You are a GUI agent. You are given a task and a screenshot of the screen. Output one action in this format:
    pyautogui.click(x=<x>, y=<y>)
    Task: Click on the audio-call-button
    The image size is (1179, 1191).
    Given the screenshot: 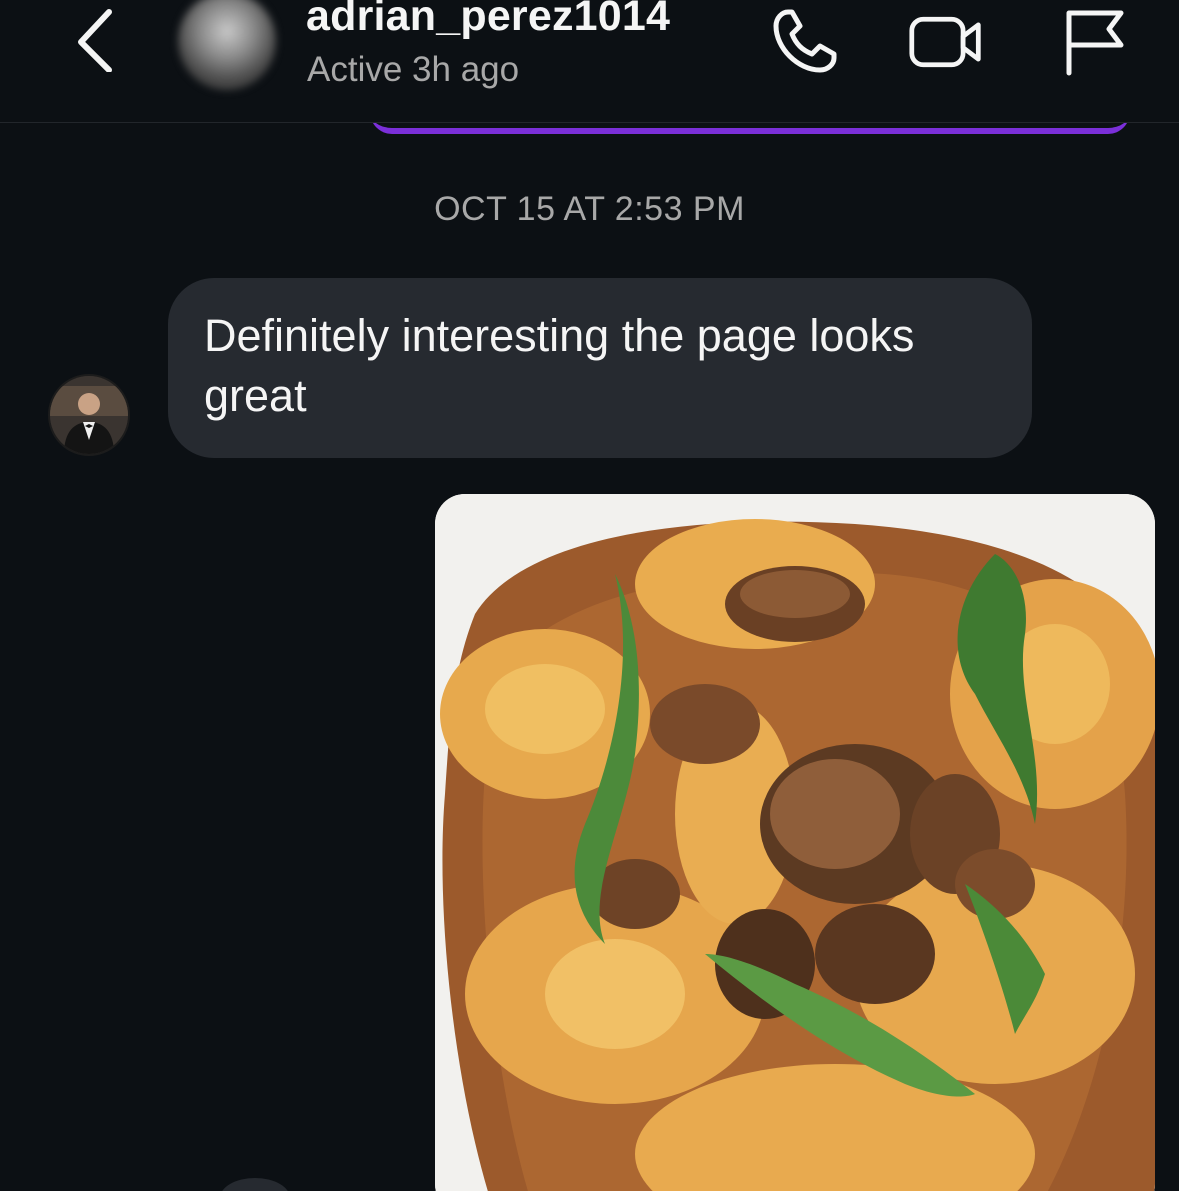 What is the action you would take?
    pyautogui.click(x=804, y=42)
    